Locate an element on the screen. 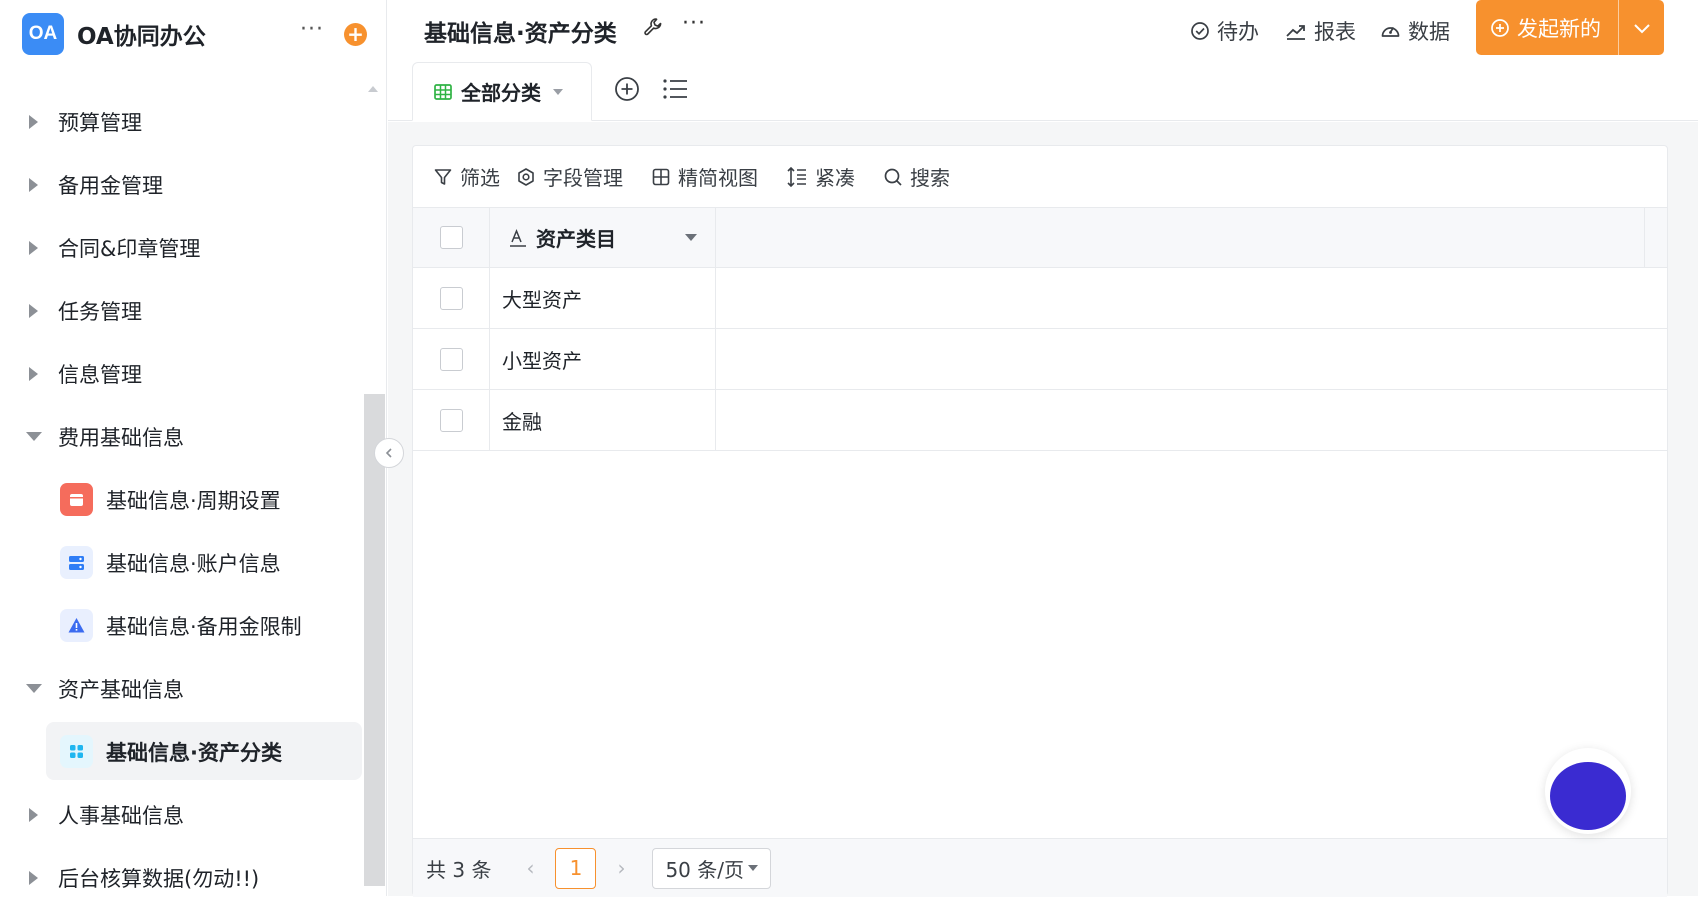  text-field-icon is located at coordinates (518, 238).